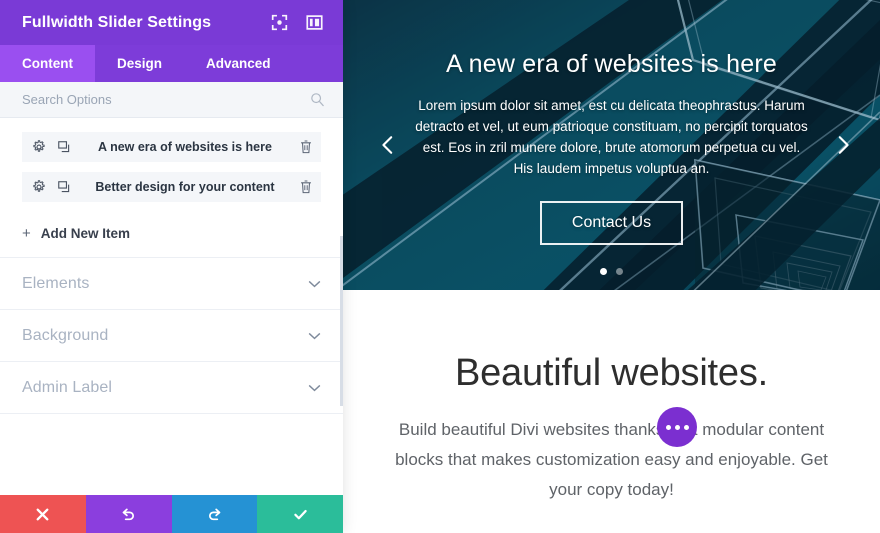 The width and height of the screenshot is (880, 533). I want to click on add-new-item-label: Add New Item, so click(85, 233).